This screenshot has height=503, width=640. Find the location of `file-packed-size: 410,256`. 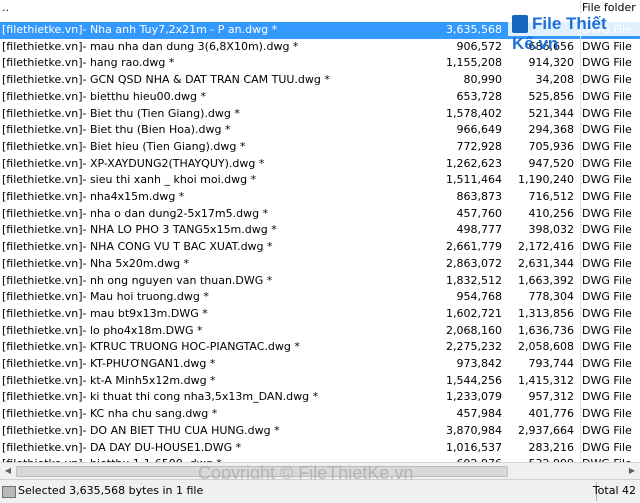

file-packed-size: 410,256 is located at coordinates (551, 213).